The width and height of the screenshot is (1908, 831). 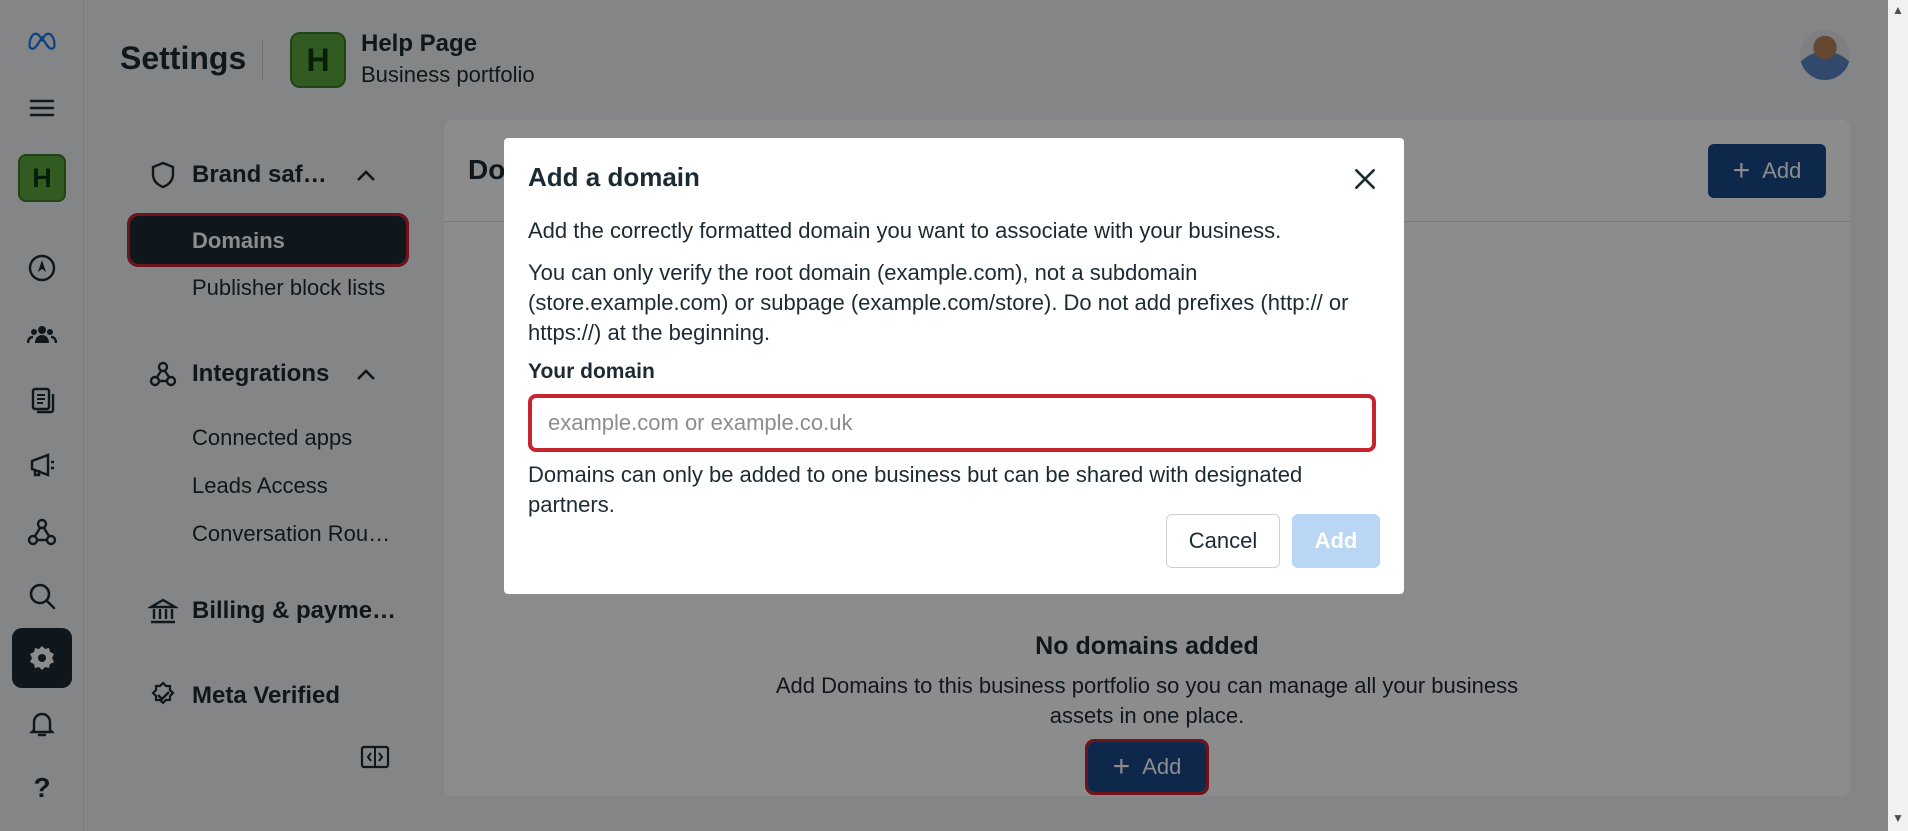 What do you see at coordinates (1898, 10) in the screenshot?
I see `scroll-up-icon: ▲` at bounding box center [1898, 10].